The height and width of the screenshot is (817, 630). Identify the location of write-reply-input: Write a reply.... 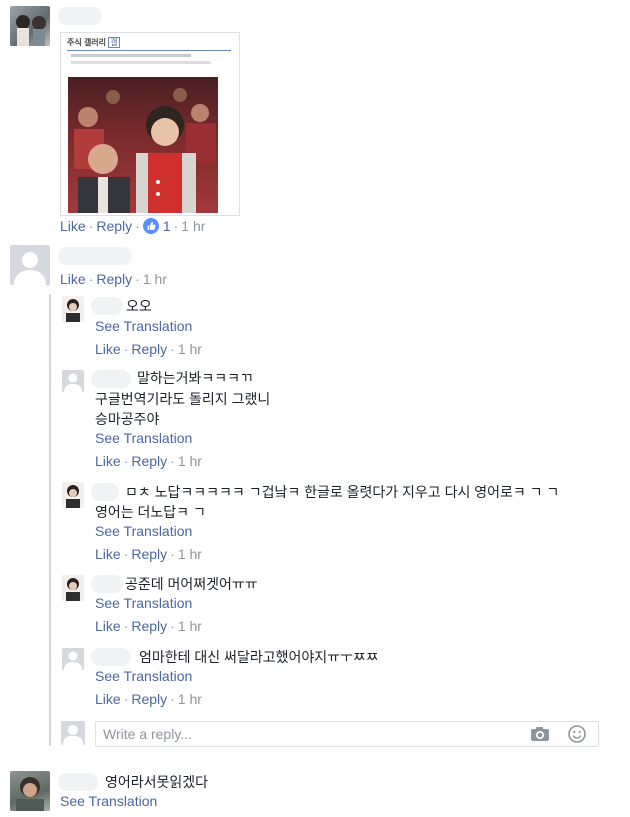
(347, 734).